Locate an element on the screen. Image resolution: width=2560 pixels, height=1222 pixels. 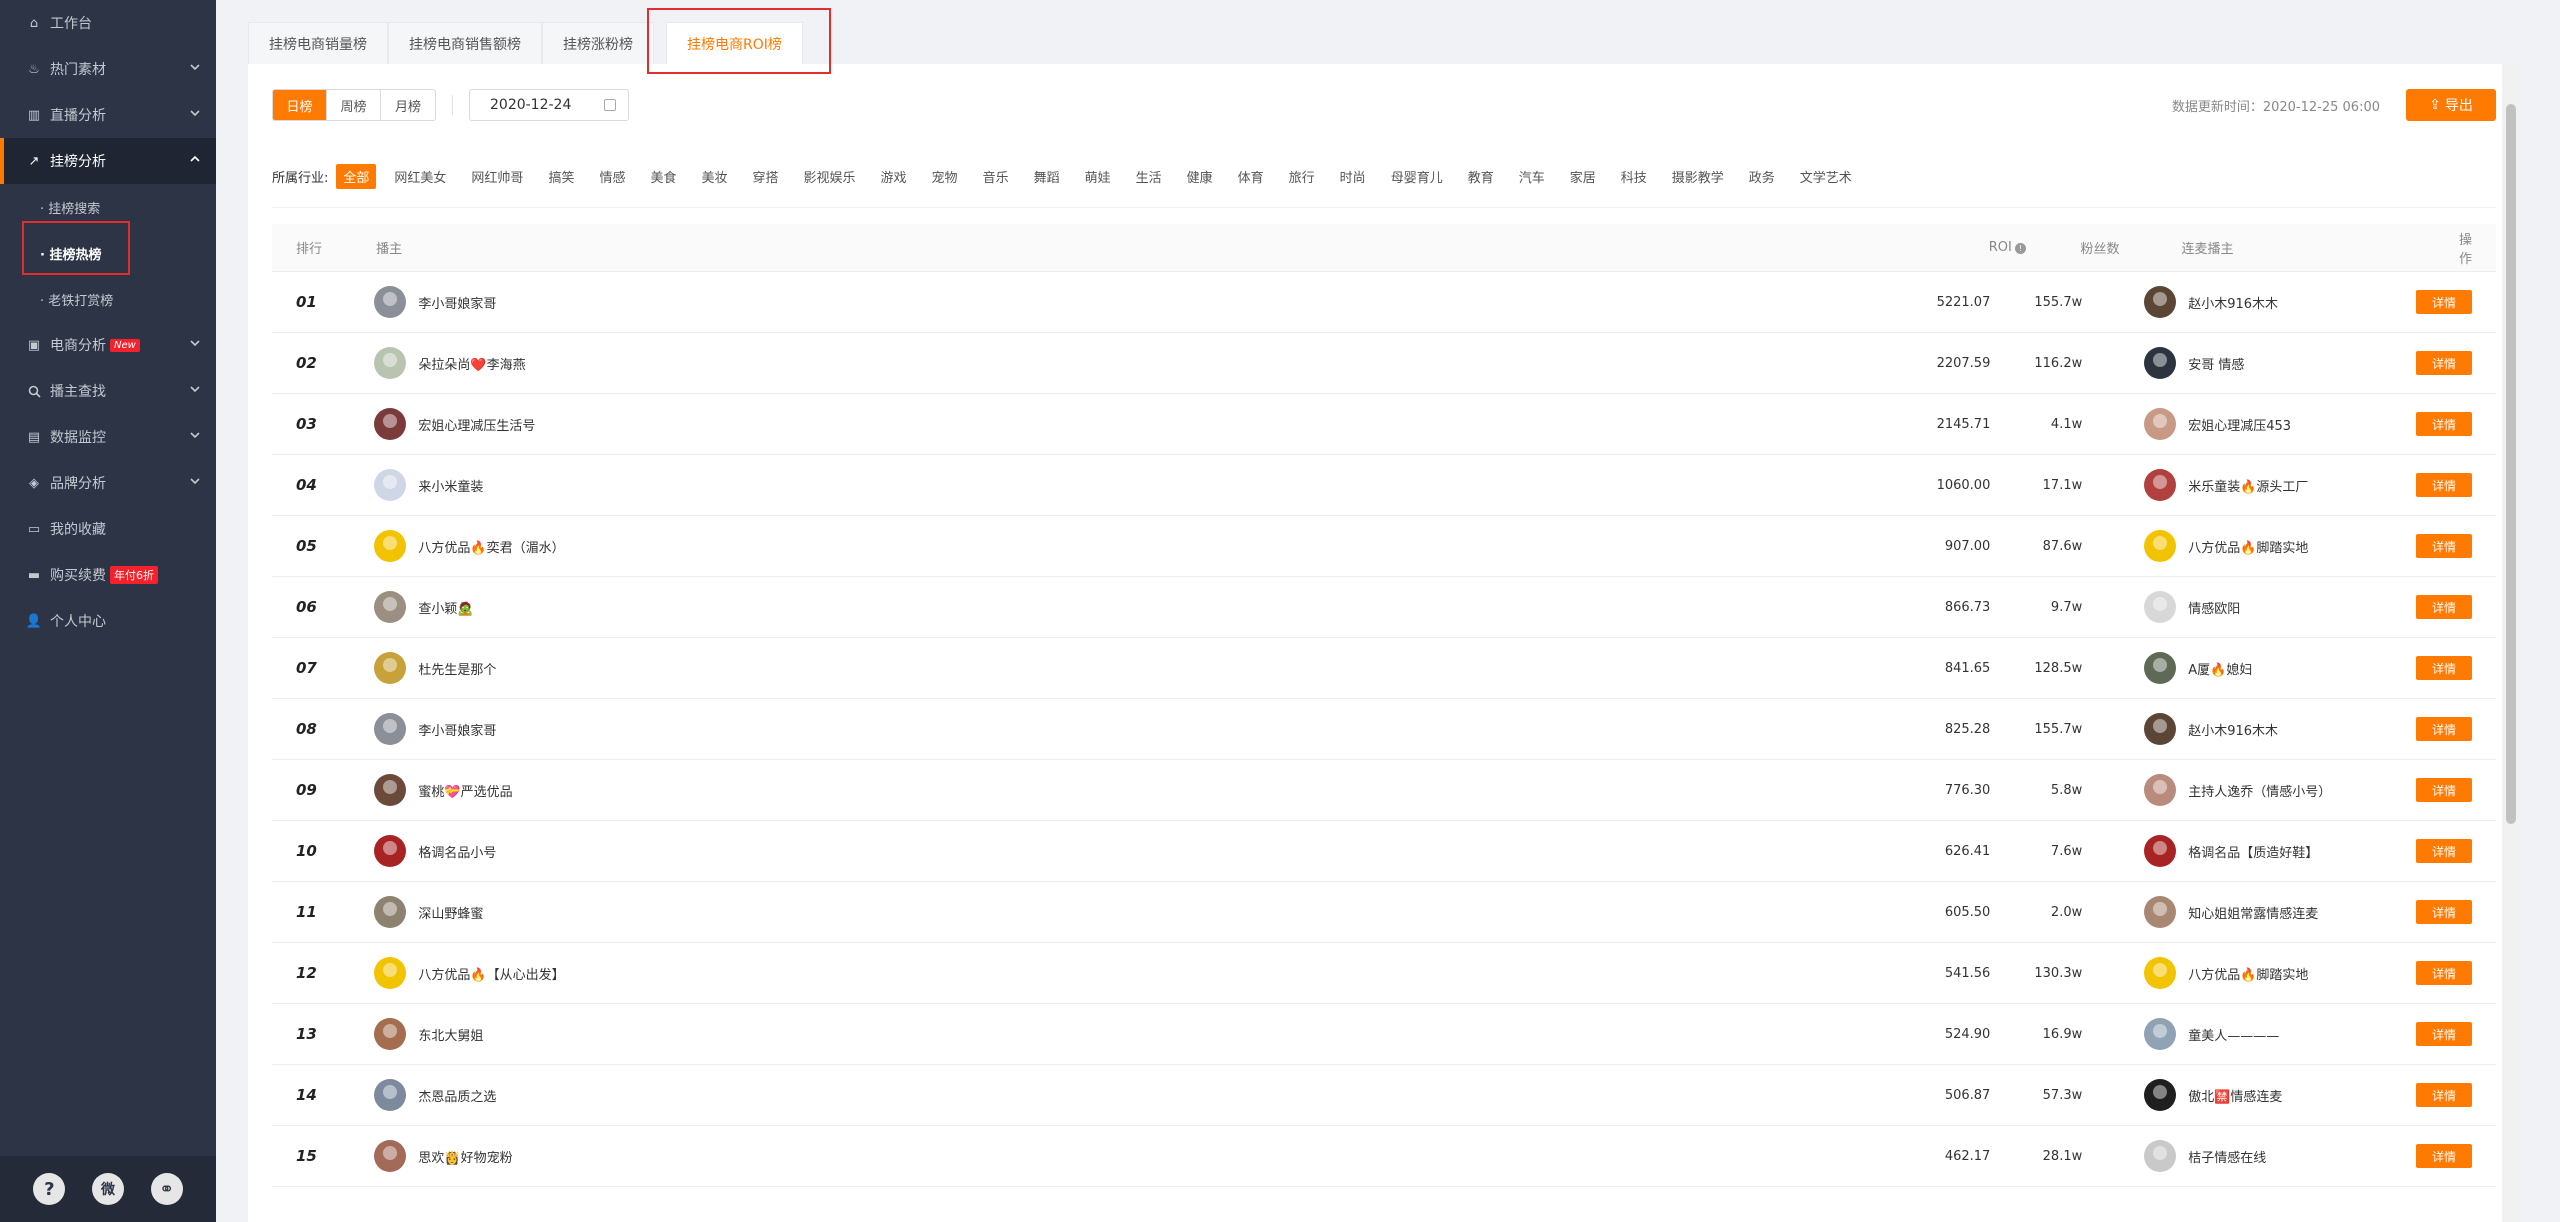
partner-name: 米乐童装🔥源头工厂 is located at coordinates (2248, 485).